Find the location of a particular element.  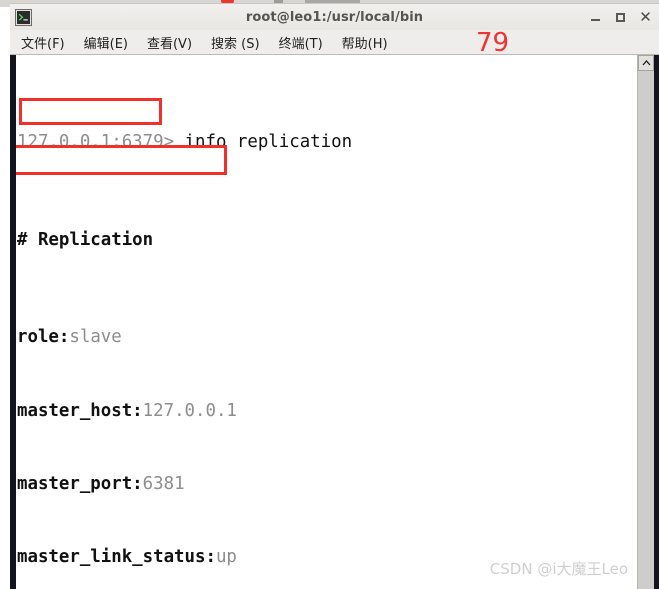

menu-item-terminal: 终端(T) is located at coordinates (301, 42).